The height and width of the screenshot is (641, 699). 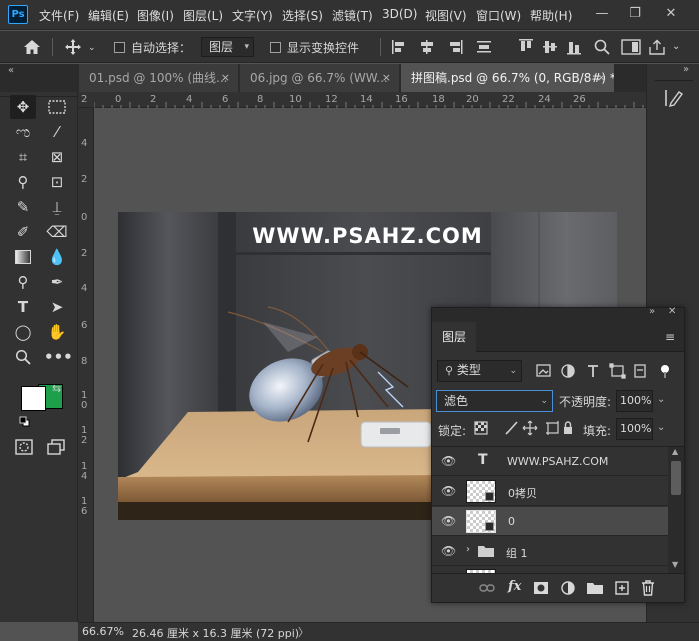 What do you see at coordinates (56, 388) in the screenshot?
I see `swap-colors-icon: ⇆` at bounding box center [56, 388].